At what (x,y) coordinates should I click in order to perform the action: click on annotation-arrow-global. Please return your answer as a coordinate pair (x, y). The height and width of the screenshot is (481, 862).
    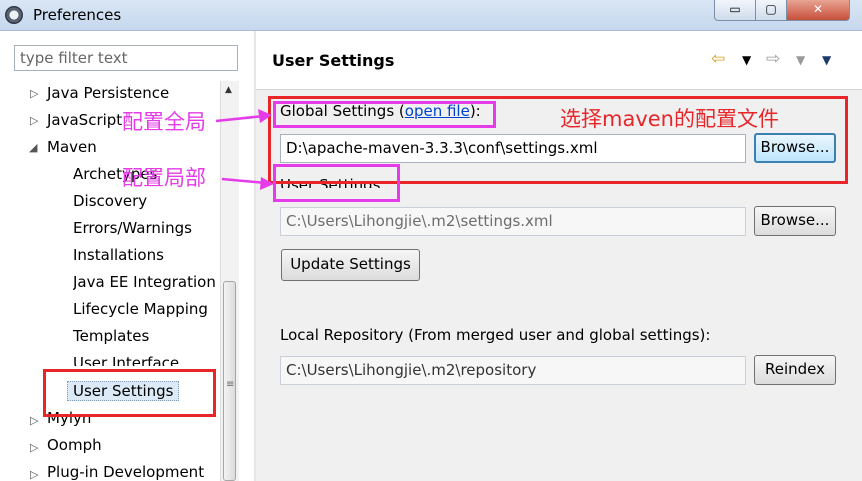
    Looking at the image, I should click on (243, 116).